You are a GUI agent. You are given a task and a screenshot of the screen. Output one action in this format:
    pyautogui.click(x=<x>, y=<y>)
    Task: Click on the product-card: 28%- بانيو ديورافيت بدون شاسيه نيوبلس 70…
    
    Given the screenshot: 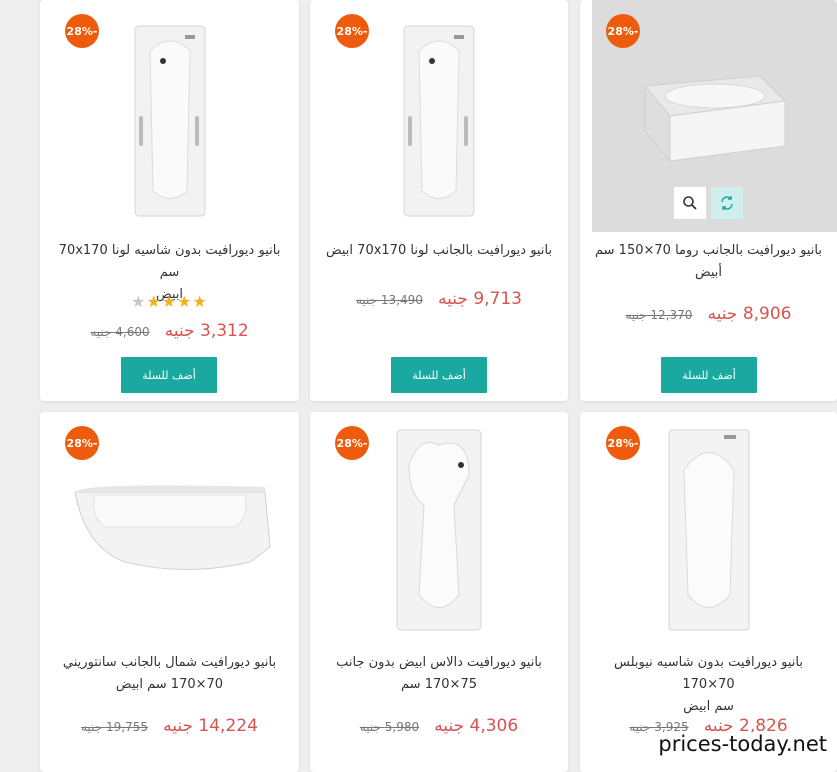 What is the action you would take?
    pyautogui.click(x=708, y=592)
    